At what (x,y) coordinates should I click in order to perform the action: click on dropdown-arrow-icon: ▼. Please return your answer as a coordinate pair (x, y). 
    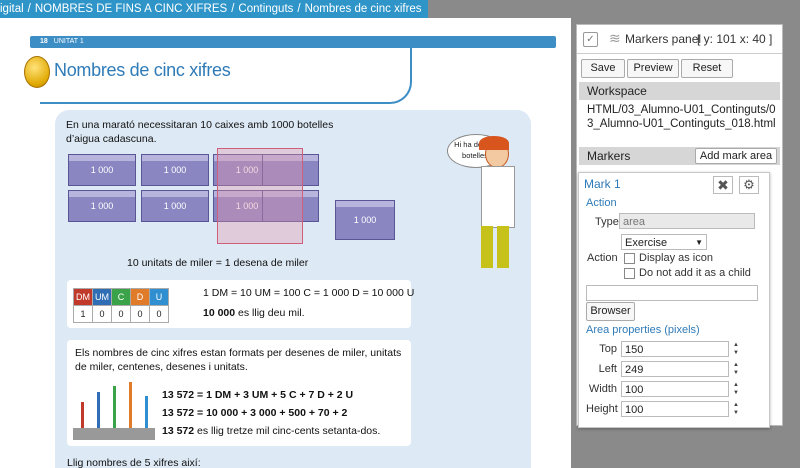
    Looking at the image, I should click on (699, 242).